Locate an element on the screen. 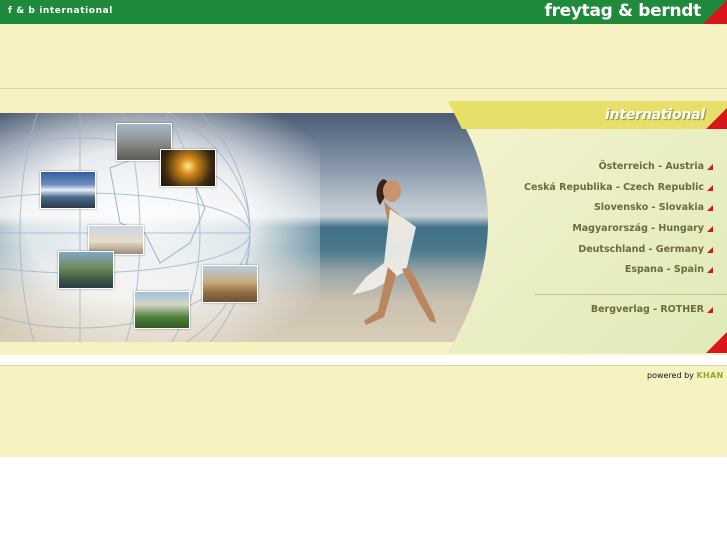 The width and height of the screenshot is (727, 545). ruins-thumbnail is located at coordinates (230, 284).